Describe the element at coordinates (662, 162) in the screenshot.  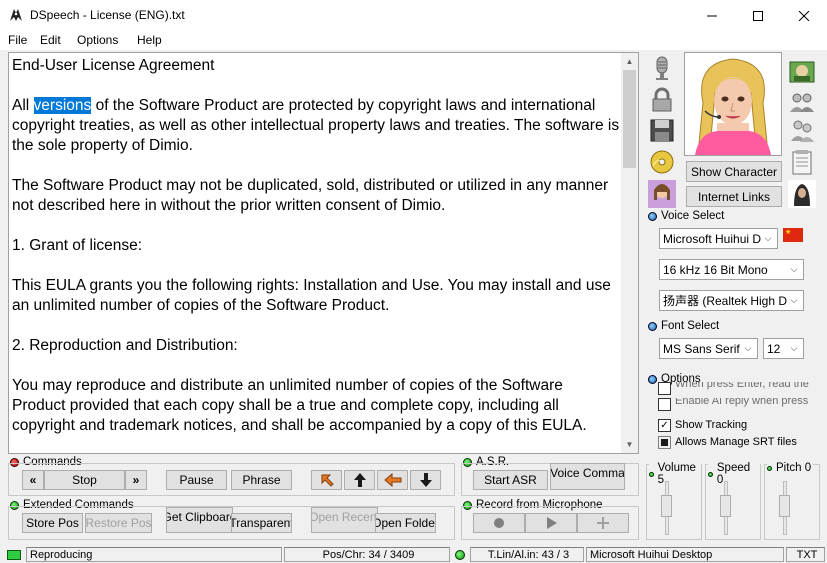
I see `cd-audio-icon` at that location.